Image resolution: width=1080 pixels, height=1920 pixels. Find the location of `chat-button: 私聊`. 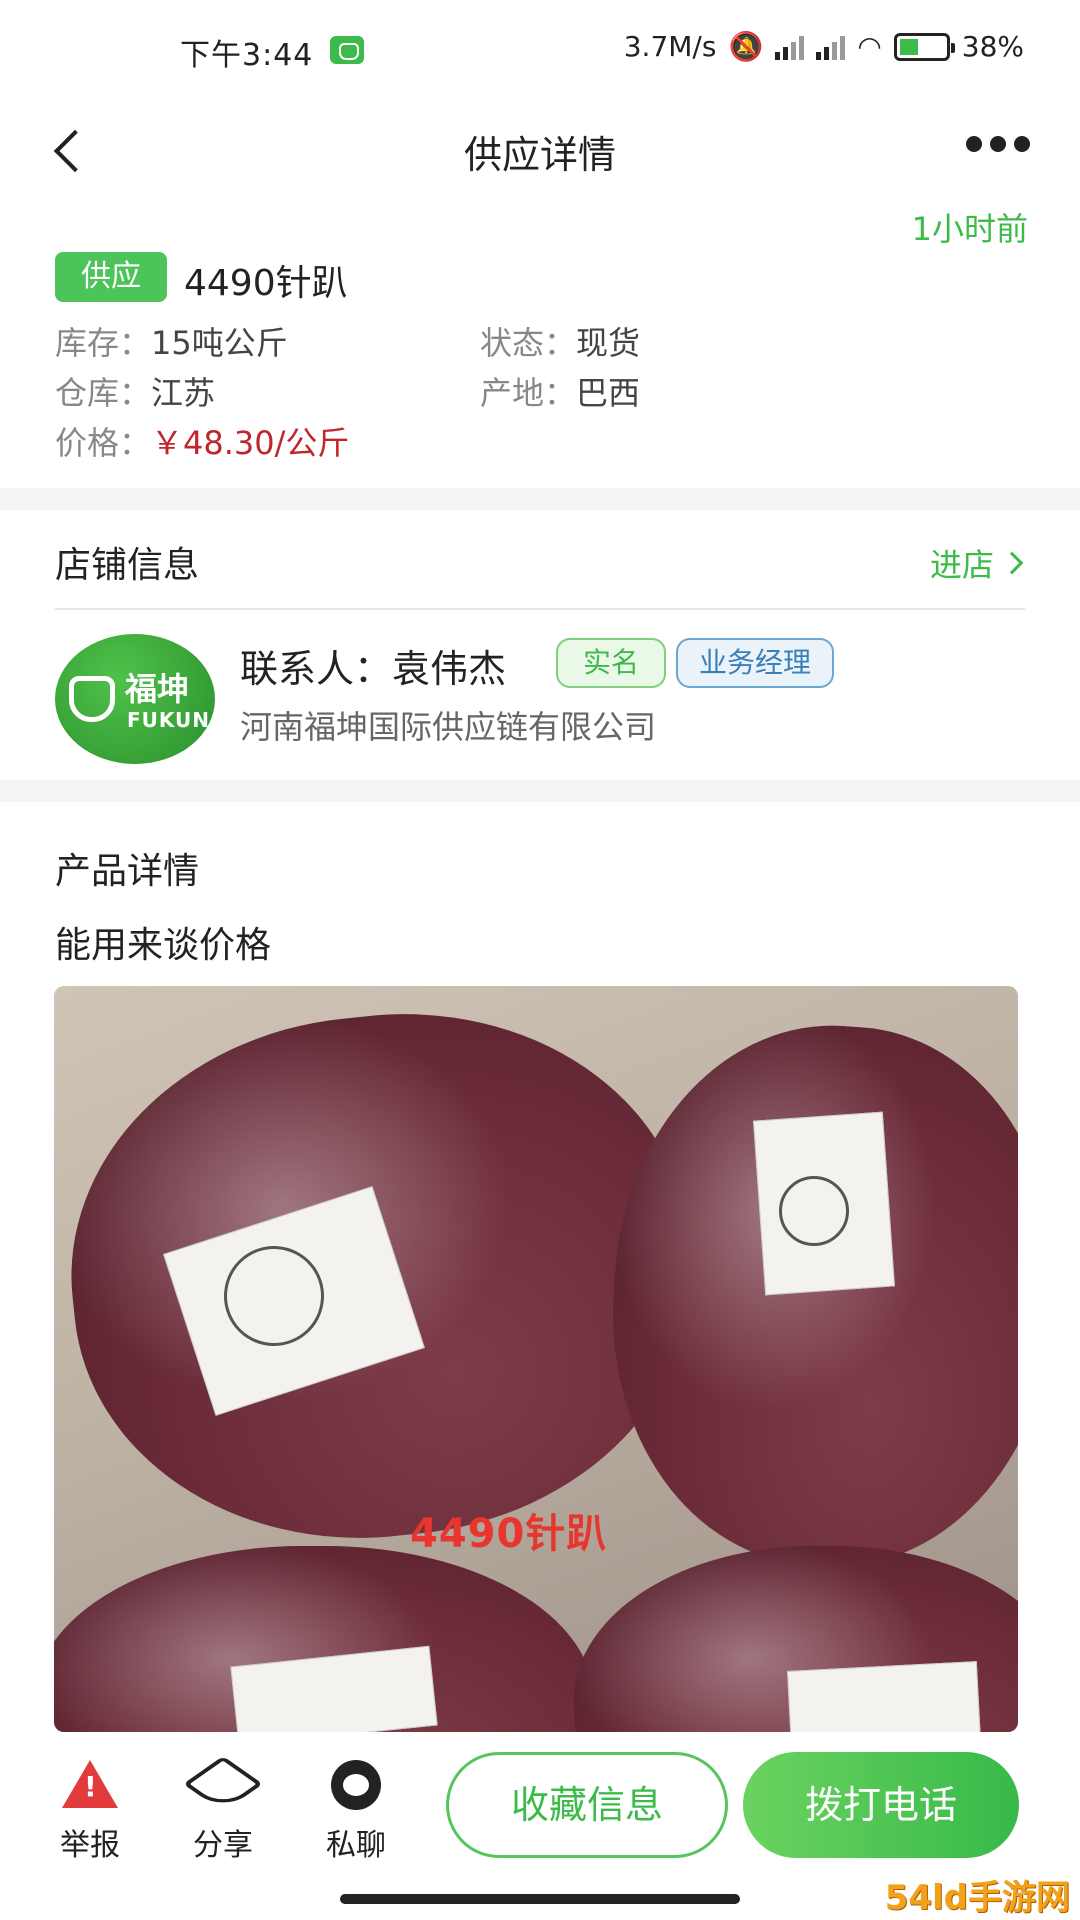

chat-button: 私聊 is located at coordinates (356, 1812).